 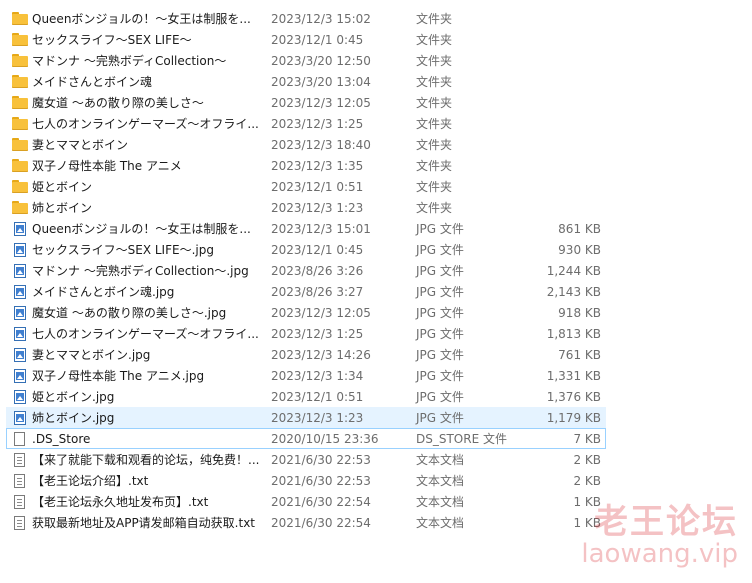 I want to click on file-date-modified: 2023/8/26 3:27, so click(x=317, y=292).